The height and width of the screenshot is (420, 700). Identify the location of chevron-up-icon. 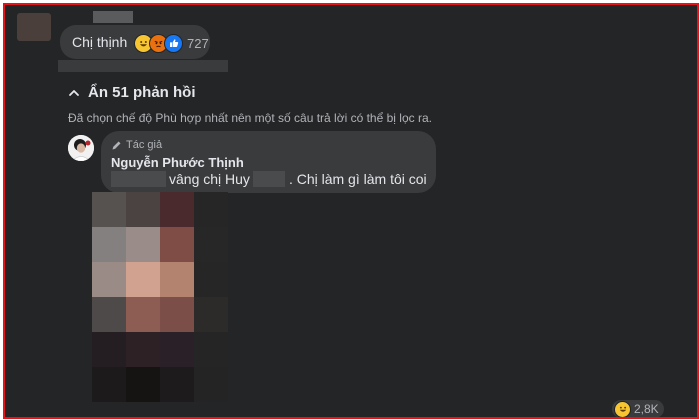
(74, 92).